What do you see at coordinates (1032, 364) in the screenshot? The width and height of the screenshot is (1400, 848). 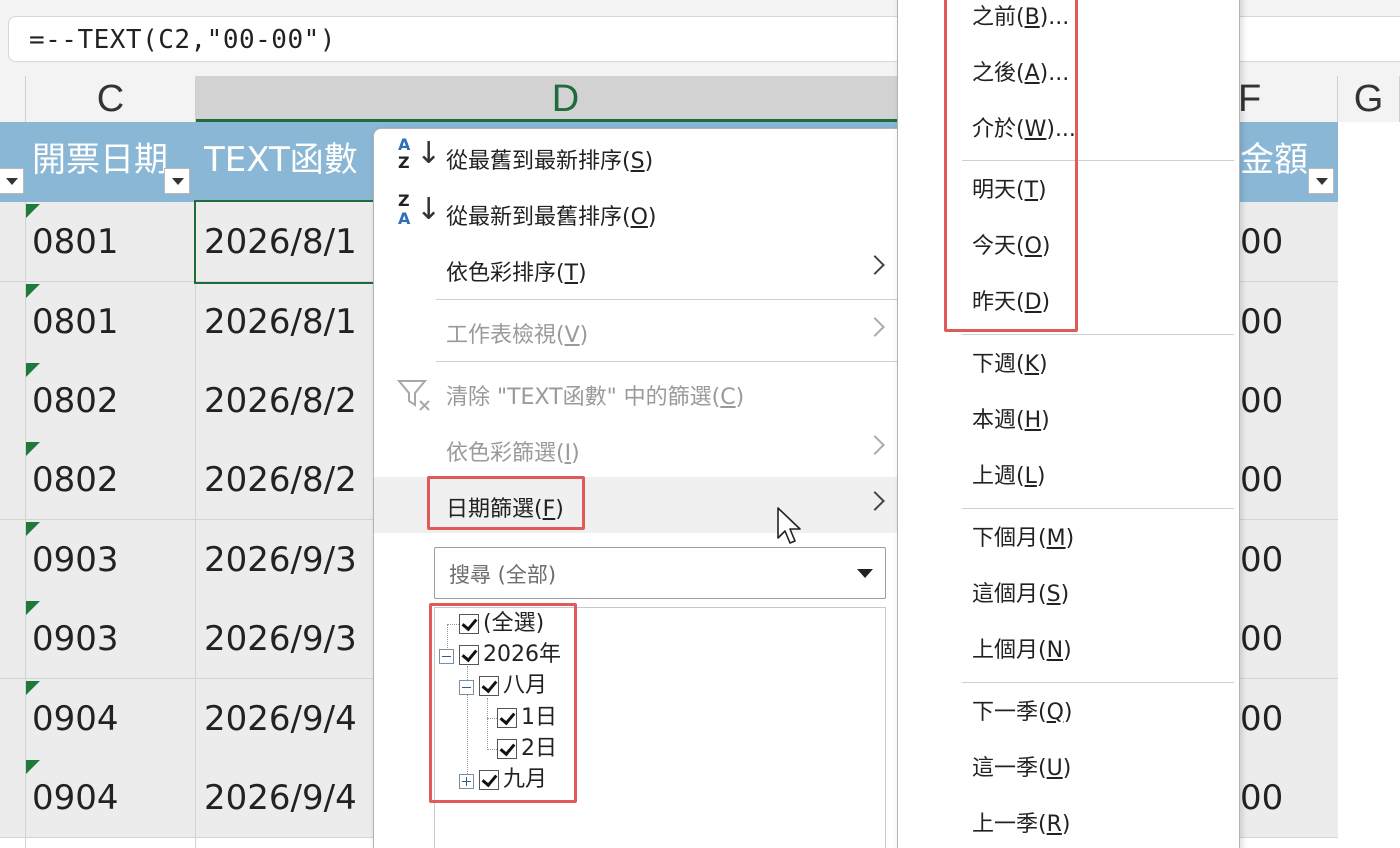 I see `accel-key: K` at bounding box center [1032, 364].